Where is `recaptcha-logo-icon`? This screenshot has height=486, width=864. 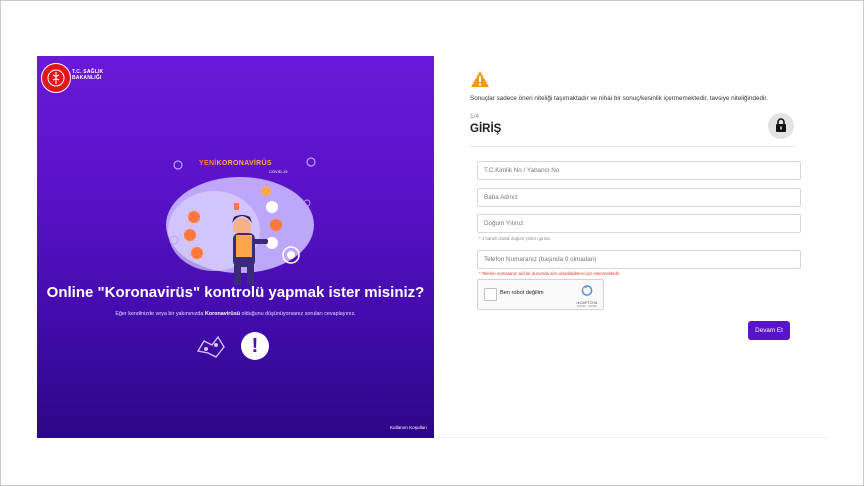
recaptcha-logo-icon is located at coordinates (587, 290).